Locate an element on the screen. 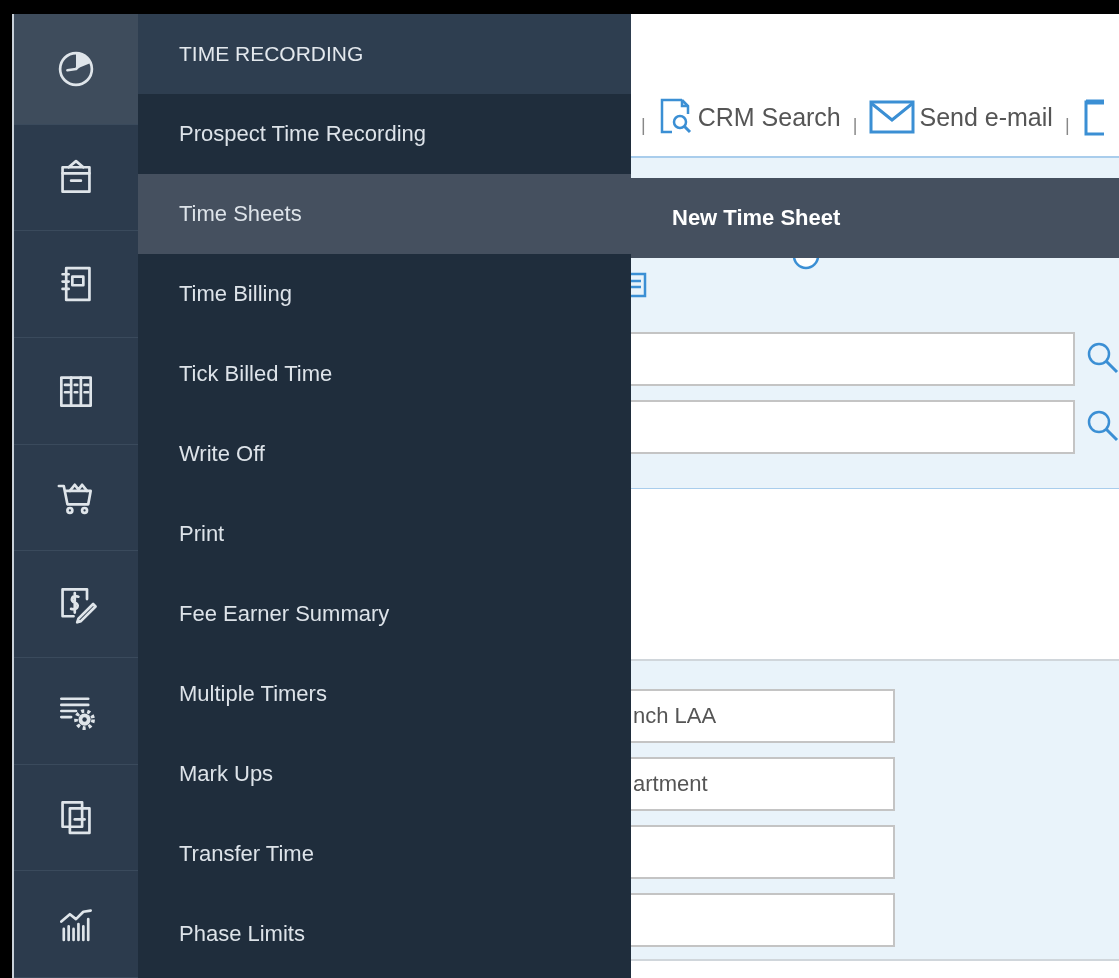 This screenshot has height=978, width=1119. menu-heading: TIME RECORDING is located at coordinates (384, 54).